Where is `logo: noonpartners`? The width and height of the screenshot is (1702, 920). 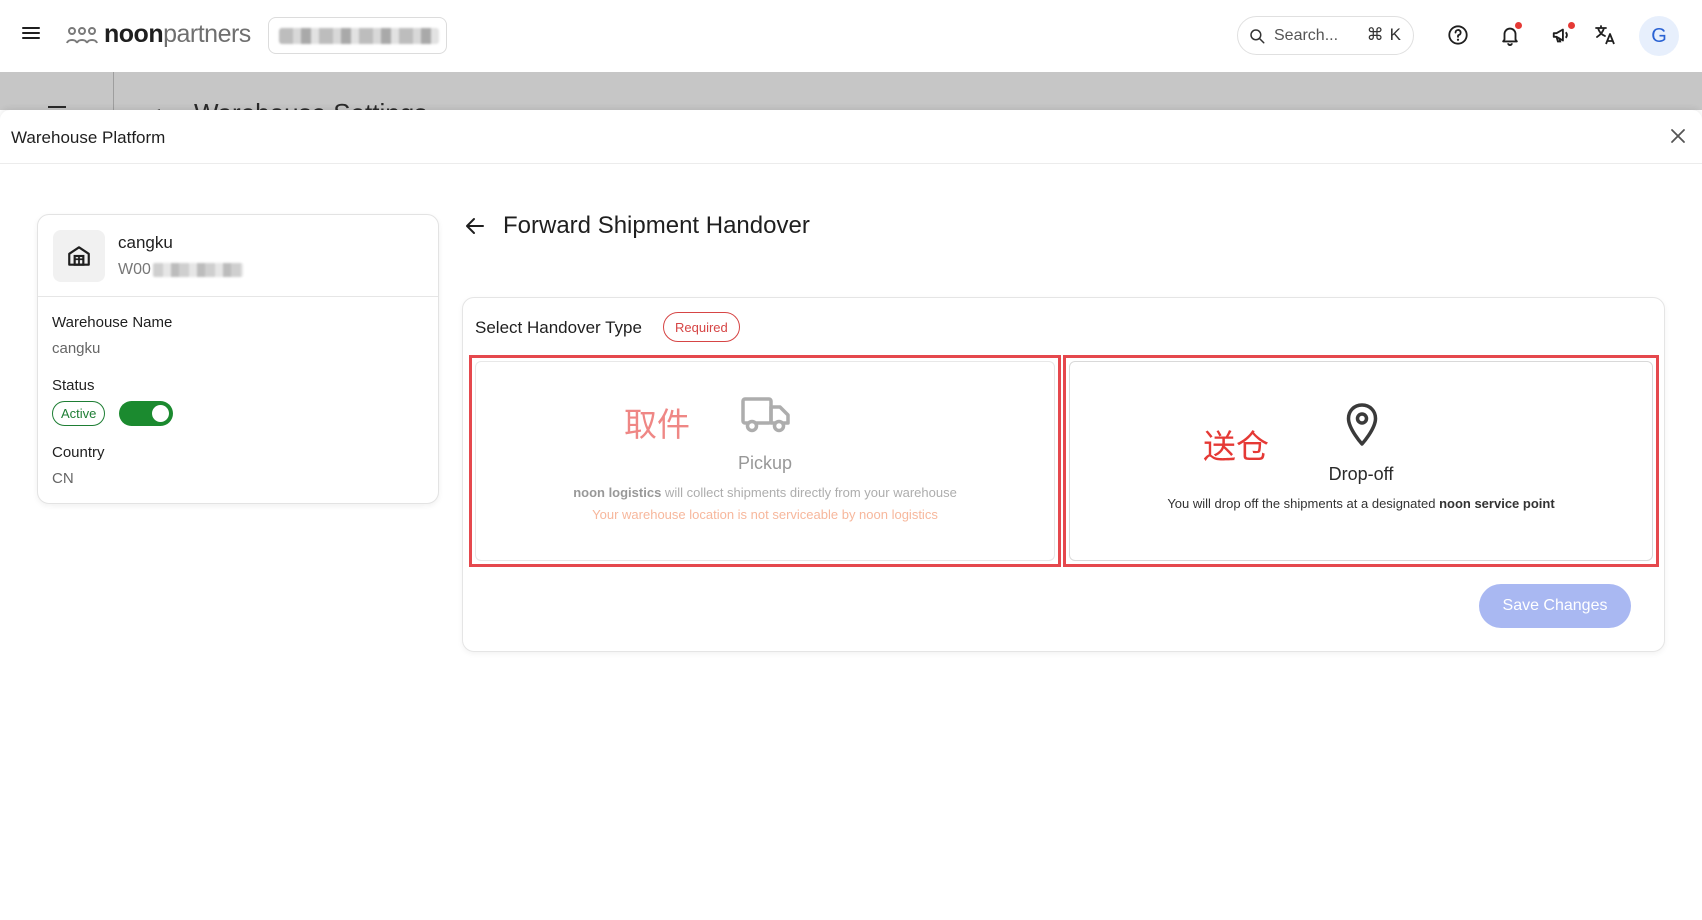
logo: noonpartners is located at coordinates (158, 34).